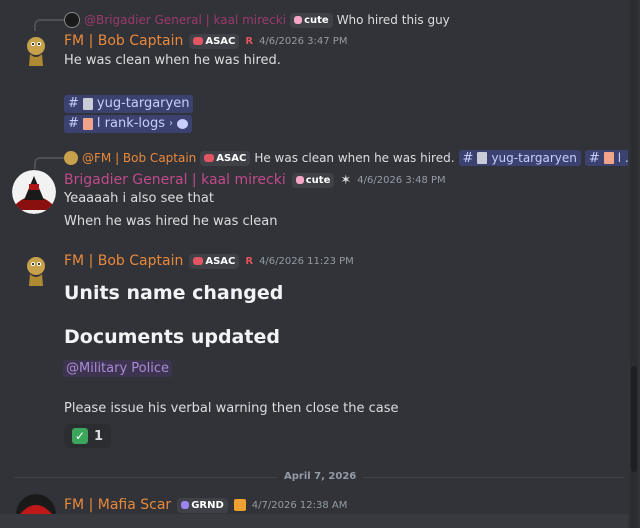 This screenshot has height=528, width=640. Describe the element at coordinates (183, 123) in the screenshot. I see `thread-bubble-icon` at that location.